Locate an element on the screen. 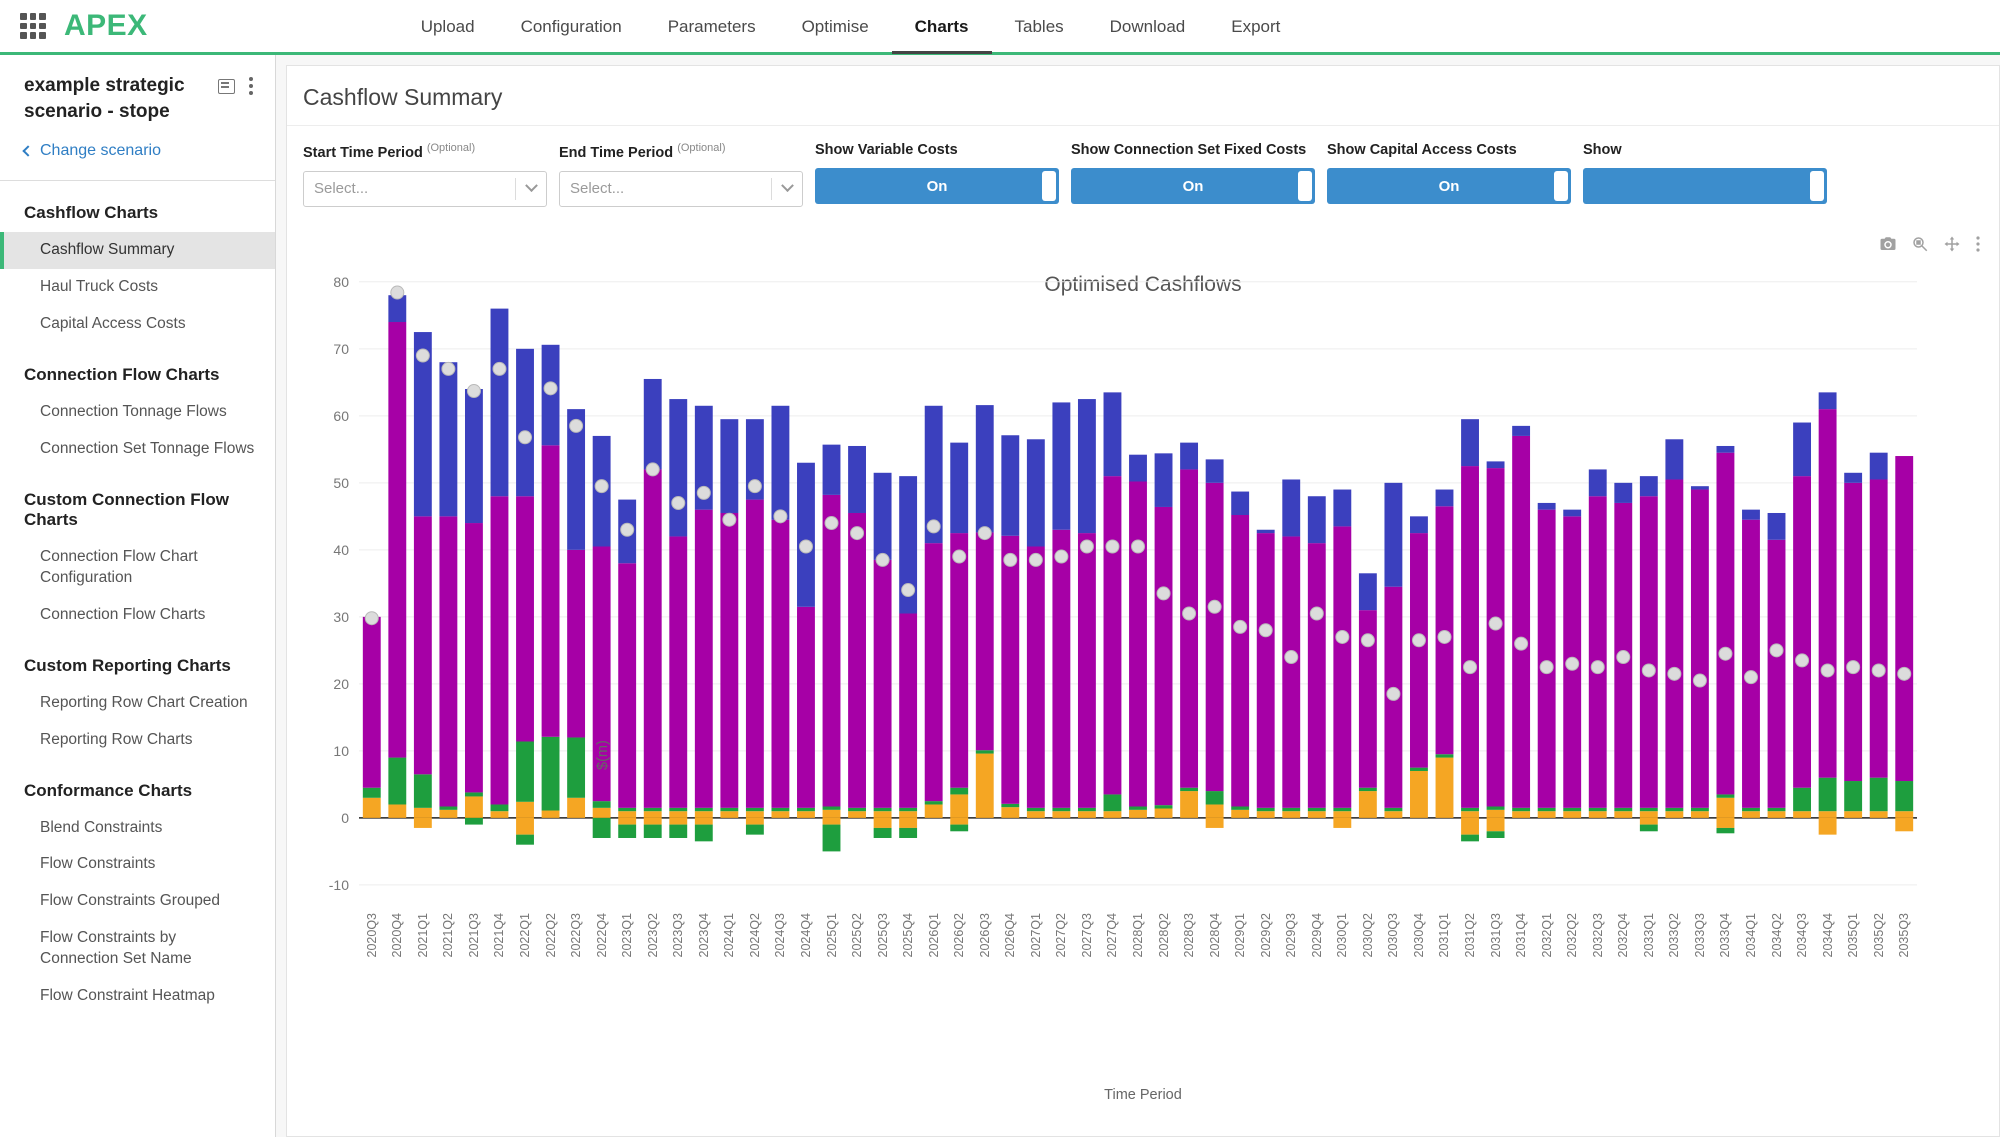 The height and width of the screenshot is (1137, 2000). x-tick: 2025Q4 is located at coordinates (908, 935).